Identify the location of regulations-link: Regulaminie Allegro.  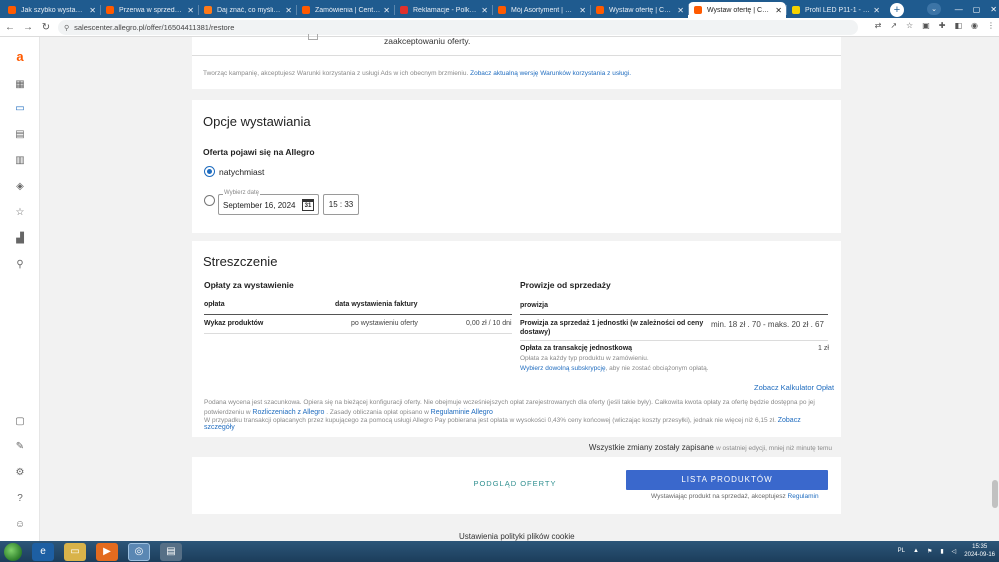
(462, 412).